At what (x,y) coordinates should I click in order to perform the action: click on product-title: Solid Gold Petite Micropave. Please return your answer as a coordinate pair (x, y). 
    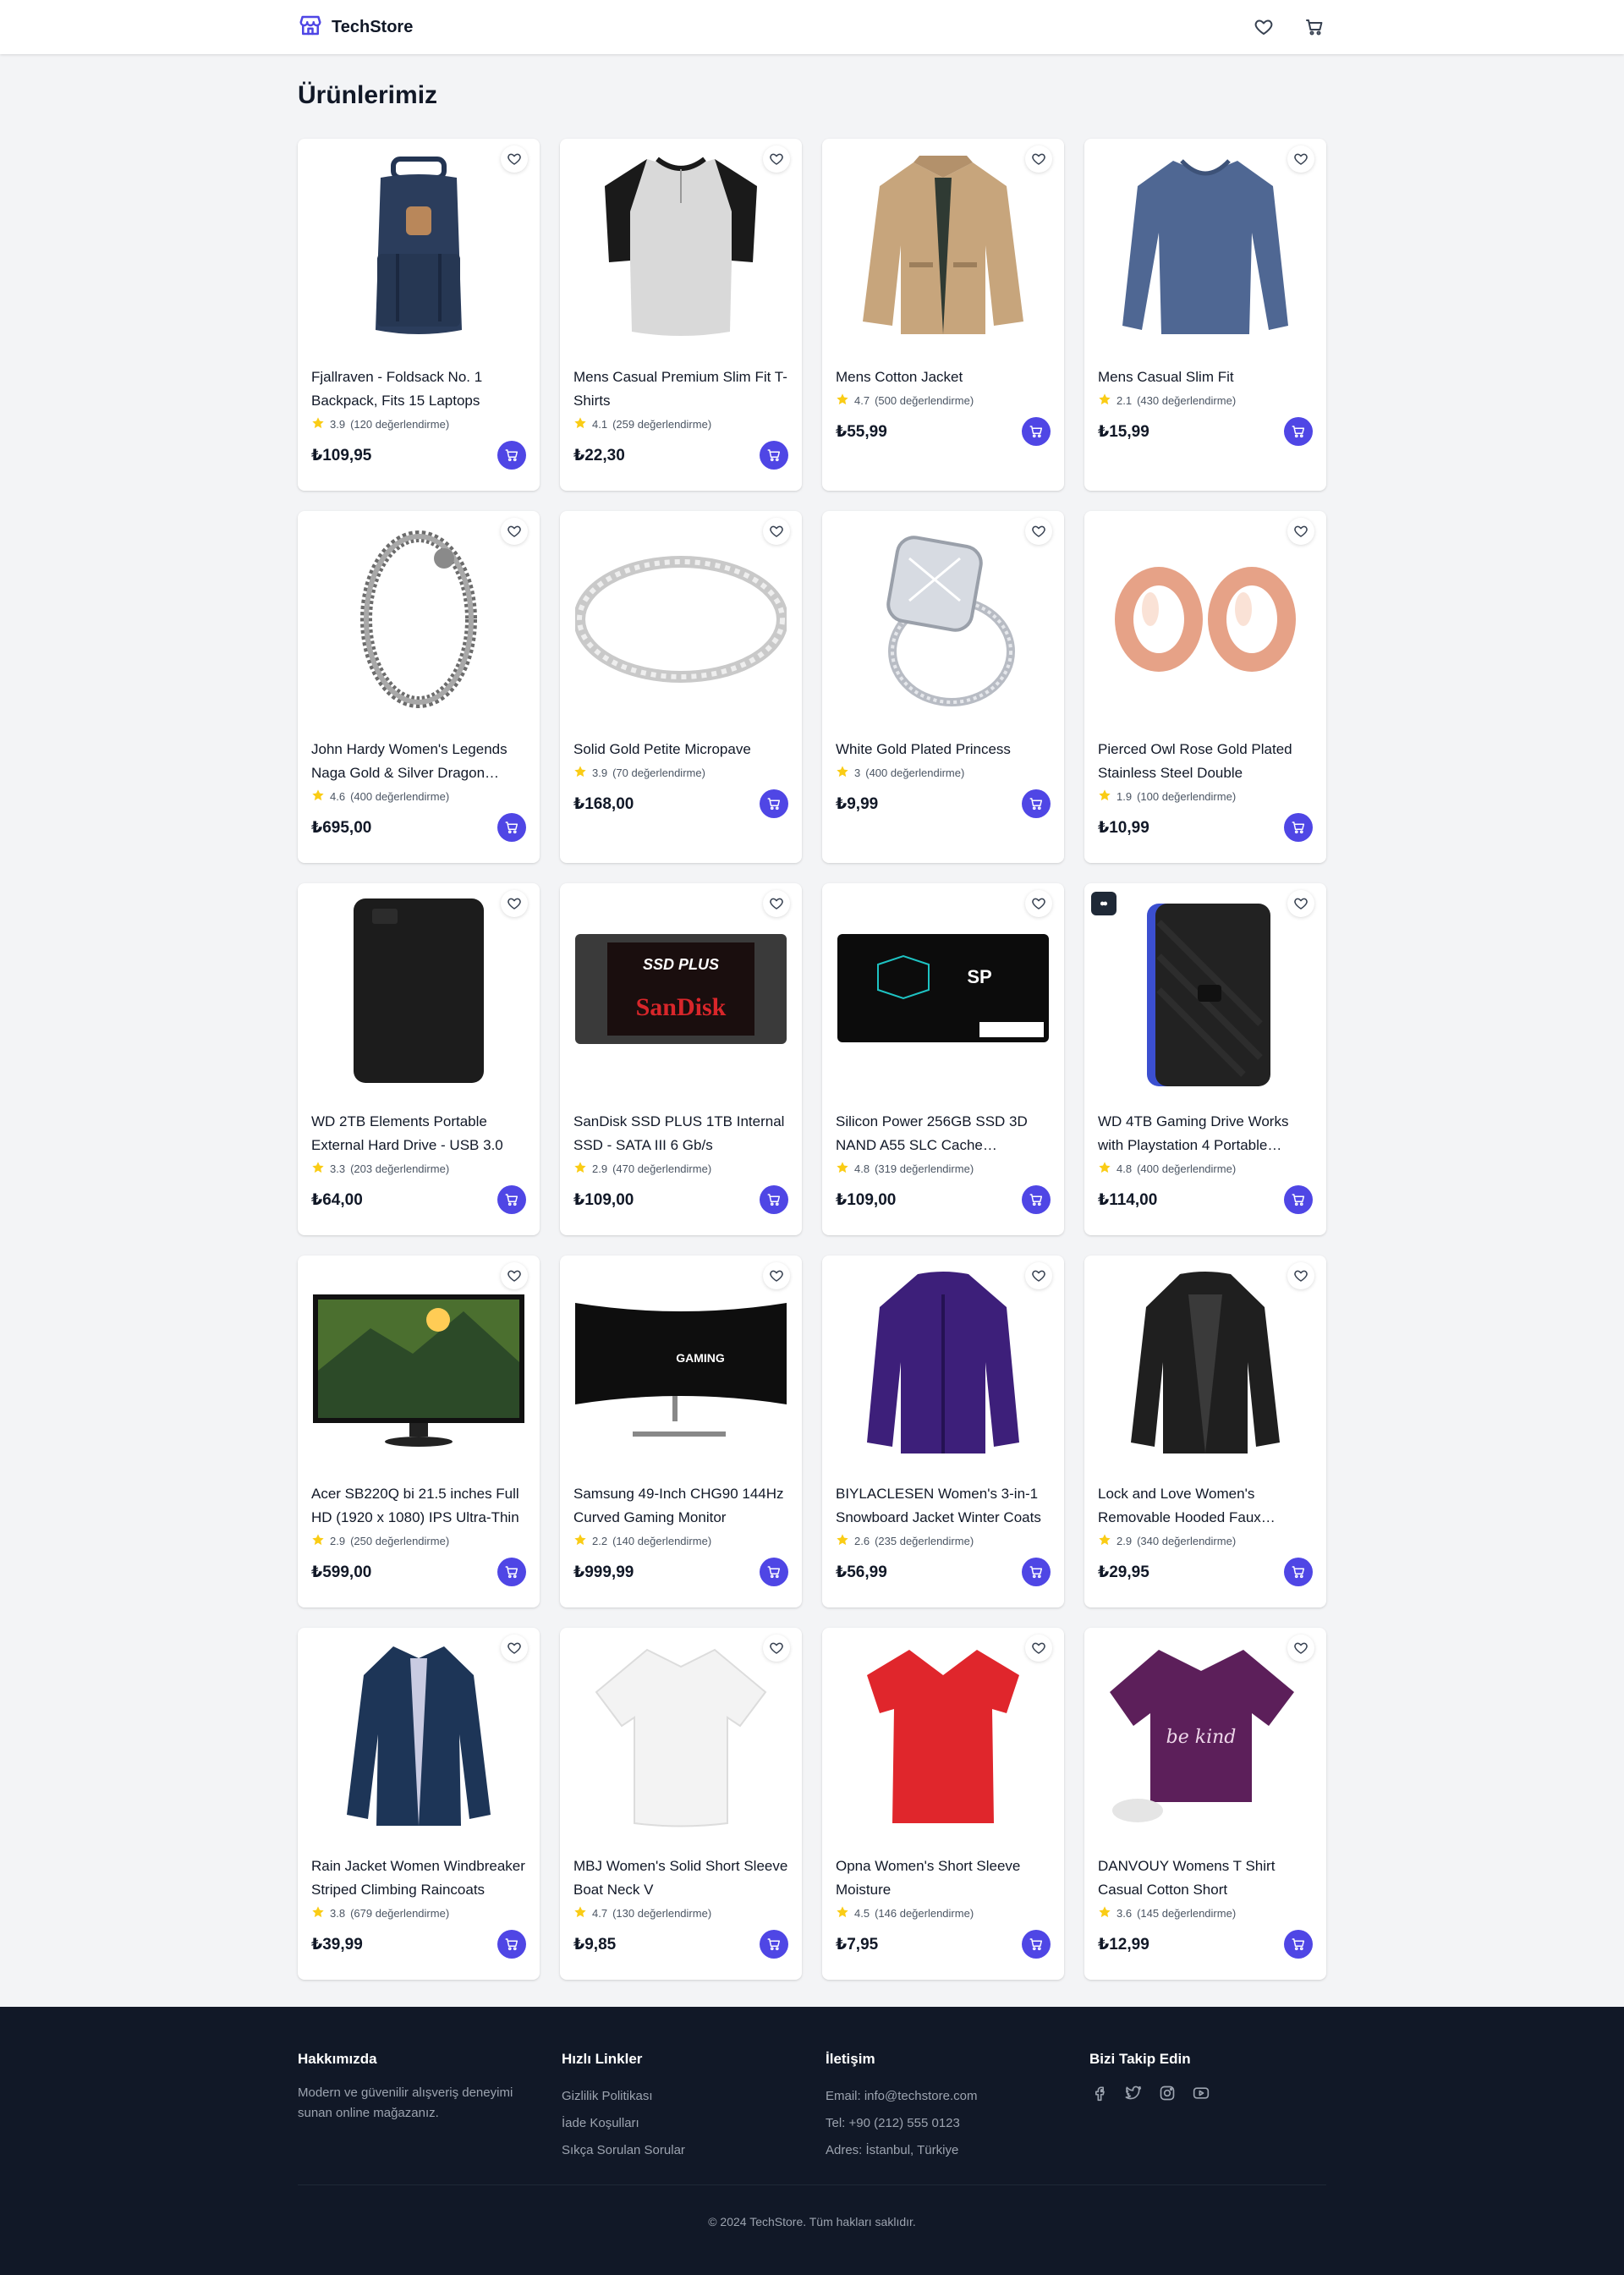
    Looking at the image, I should click on (680, 749).